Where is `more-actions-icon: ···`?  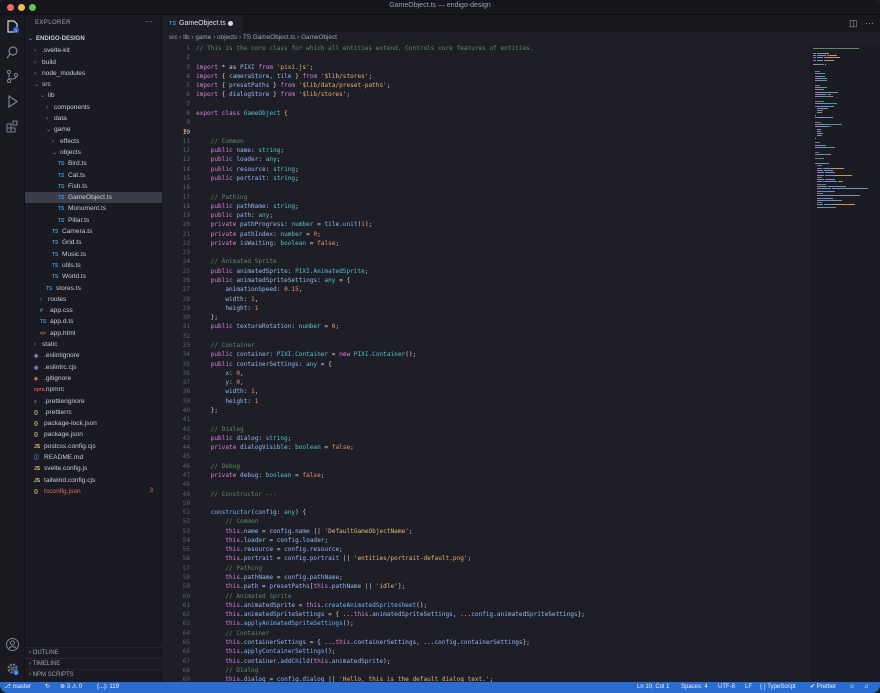
more-actions-icon: ··· is located at coordinates (869, 23).